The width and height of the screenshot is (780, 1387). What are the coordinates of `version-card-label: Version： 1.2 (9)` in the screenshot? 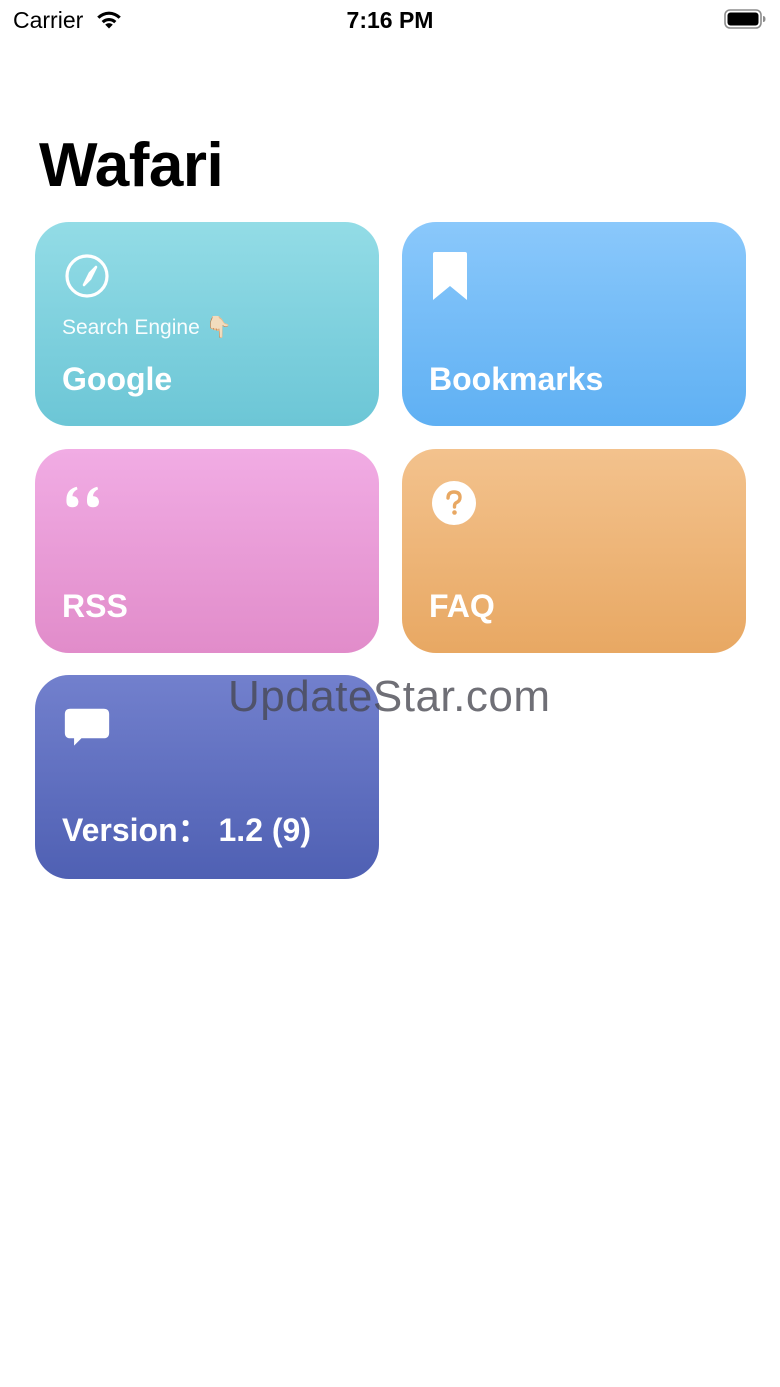 It's located at (186, 830).